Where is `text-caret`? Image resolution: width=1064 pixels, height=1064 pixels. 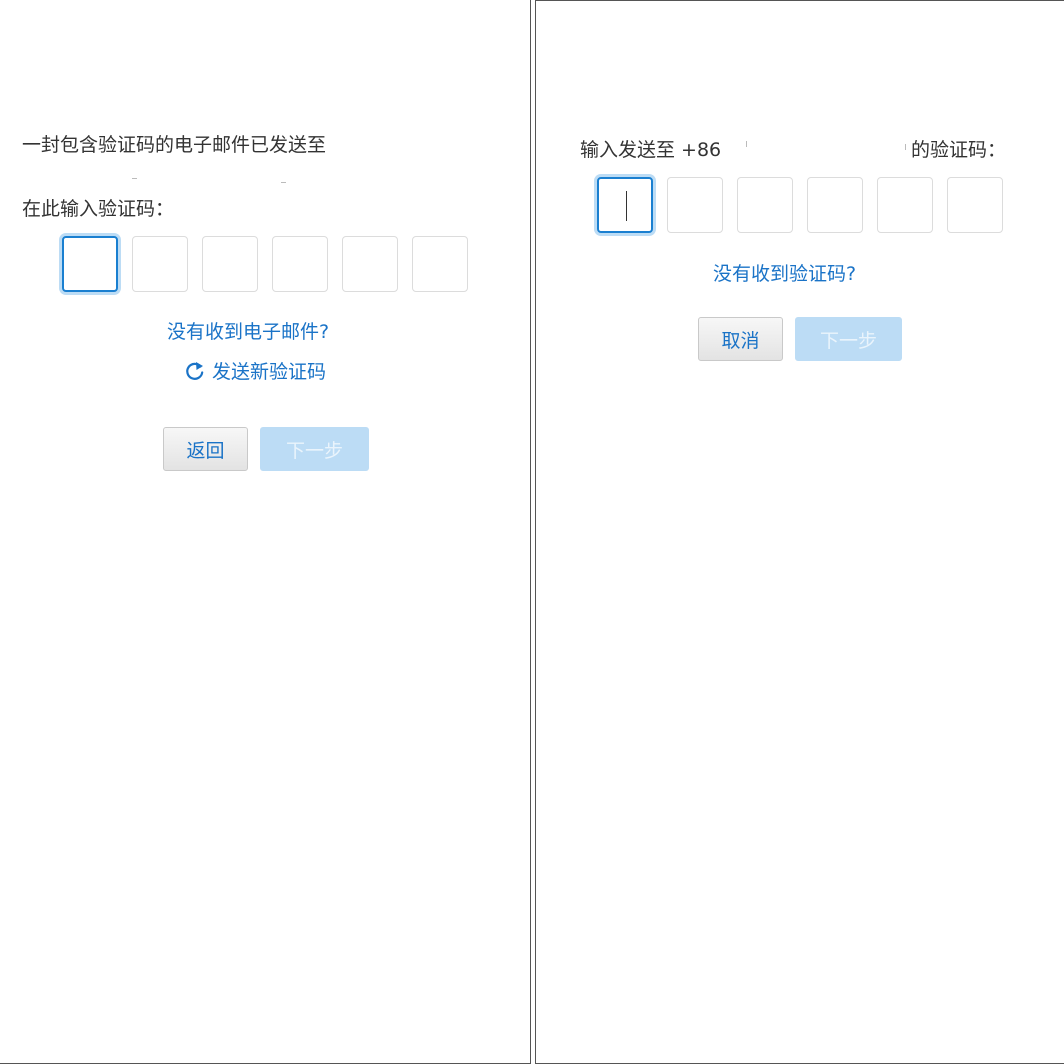
text-caret is located at coordinates (626, 206).